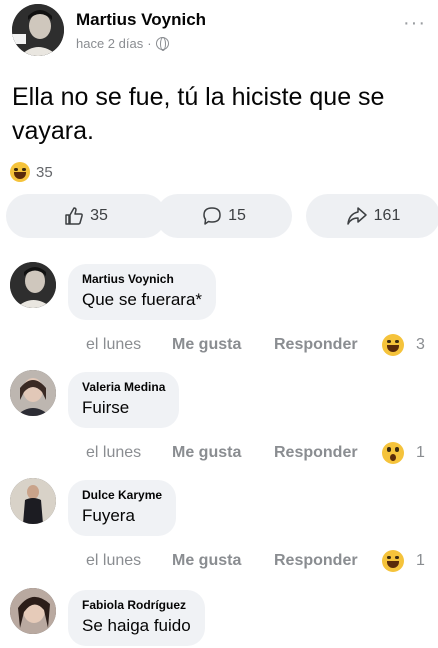 This screenshot has height=648, width=438. What do you see at coordinates (212, 216) in the screenshot?
I see `comment-icon` at bounding box center [212, 216].